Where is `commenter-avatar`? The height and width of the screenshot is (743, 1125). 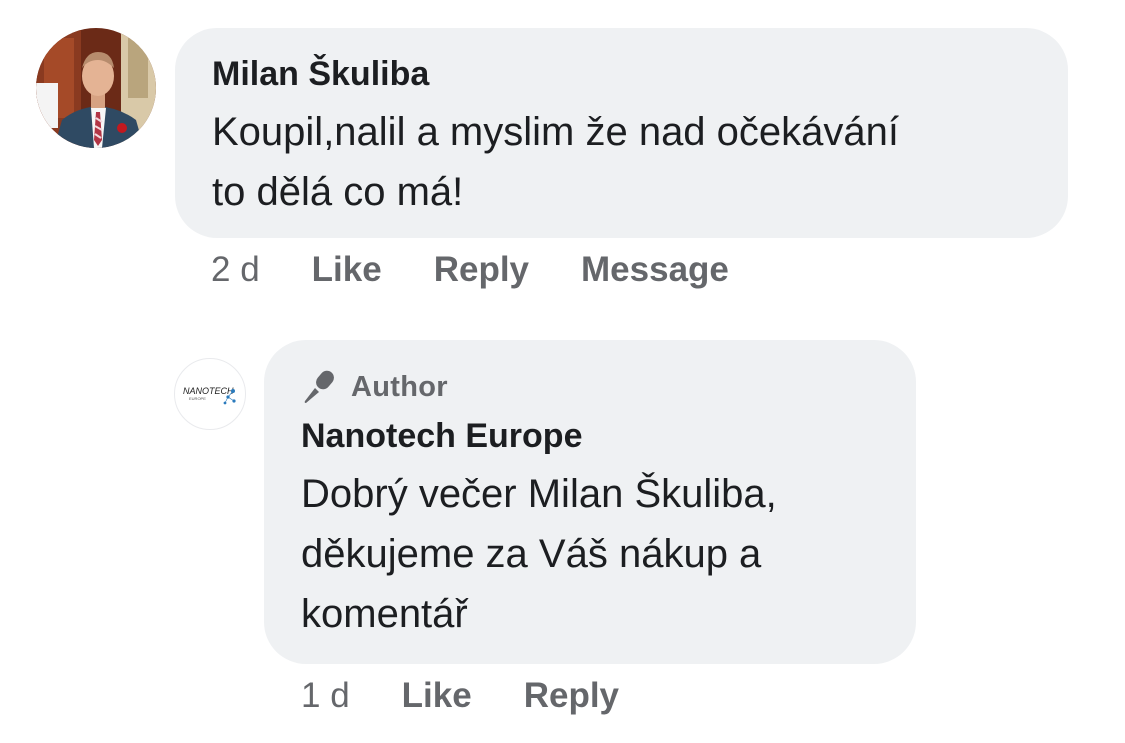
commenter-avatar is located at coordinates (96, 88).